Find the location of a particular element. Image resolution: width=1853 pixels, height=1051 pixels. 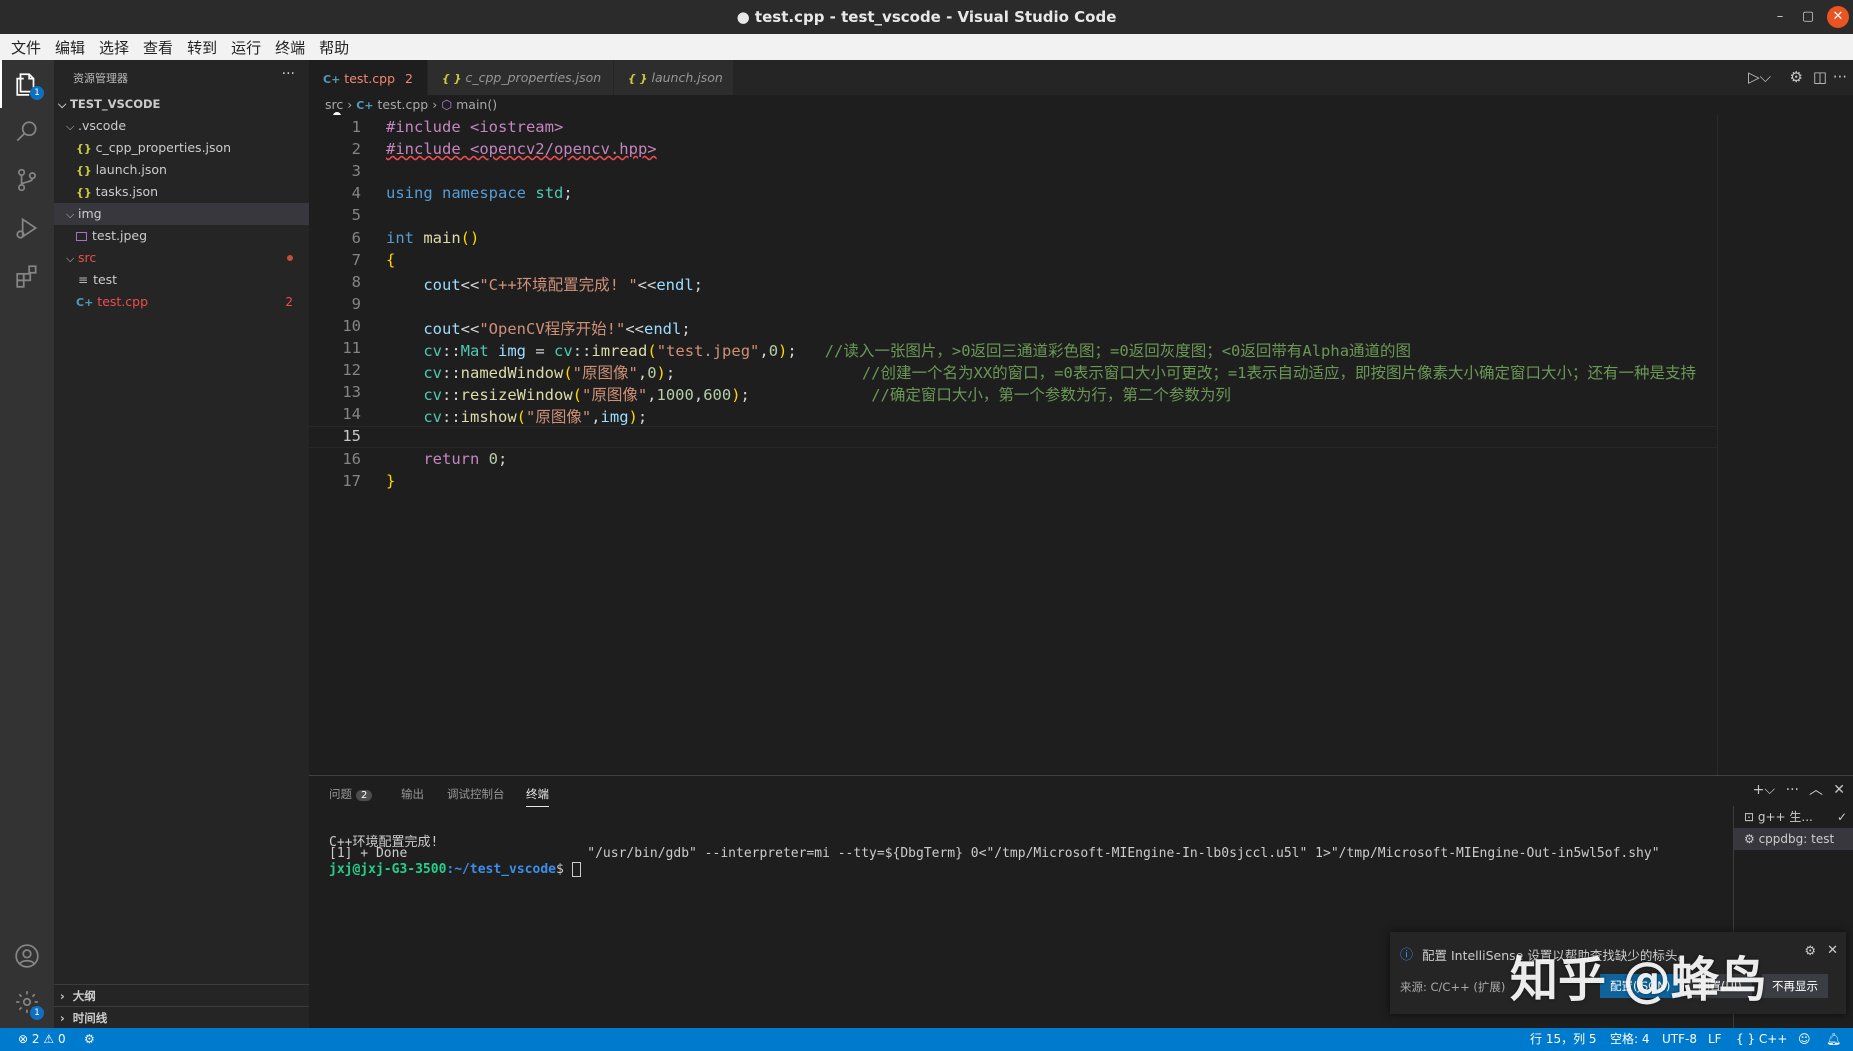

terminal-entry-gpp: ⊡ g++ 生... ✓ is located at coordinates (1793, 817).